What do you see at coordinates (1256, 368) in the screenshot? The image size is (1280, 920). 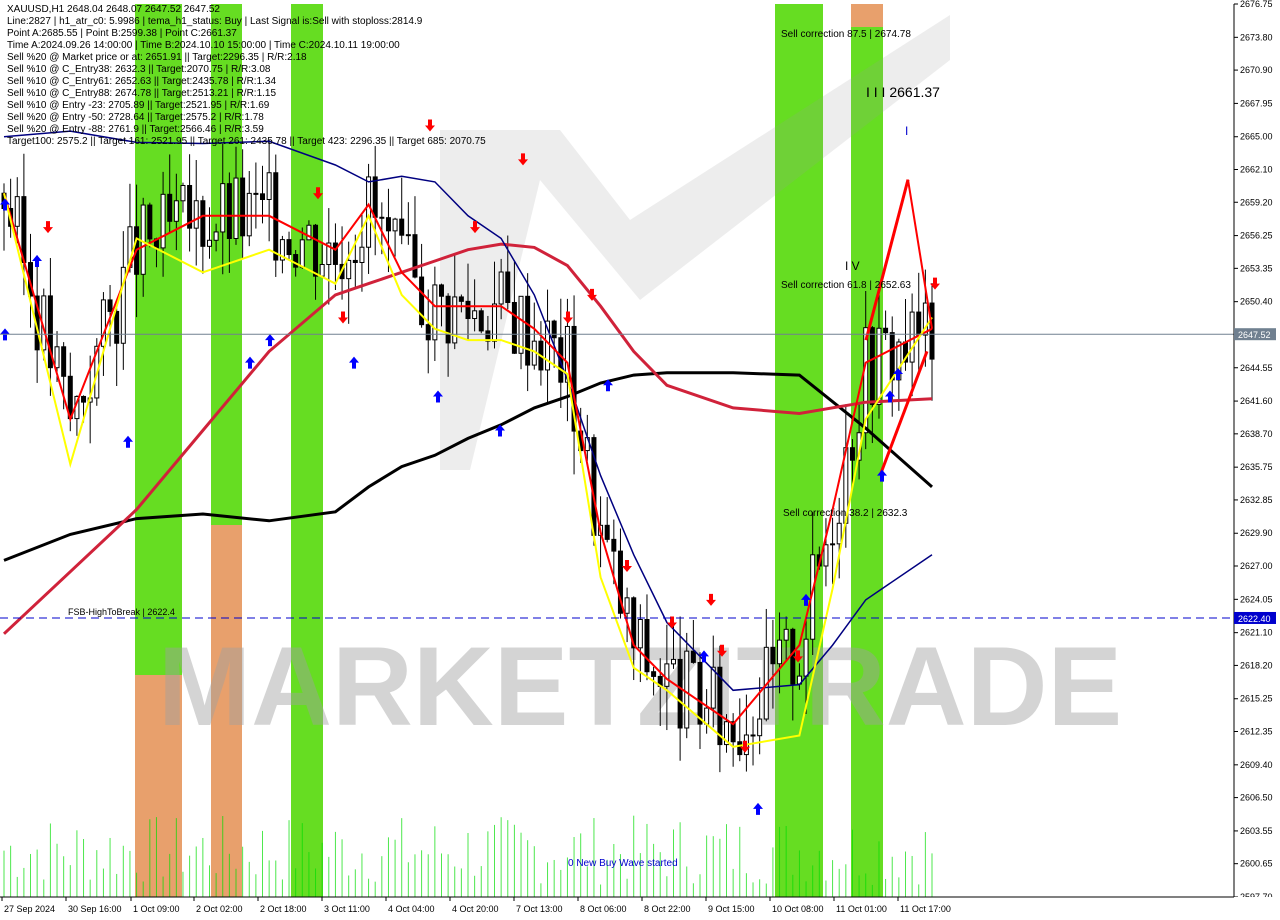 I see `price-tick-label: 2644.55` at bounding box center [1256, 368].